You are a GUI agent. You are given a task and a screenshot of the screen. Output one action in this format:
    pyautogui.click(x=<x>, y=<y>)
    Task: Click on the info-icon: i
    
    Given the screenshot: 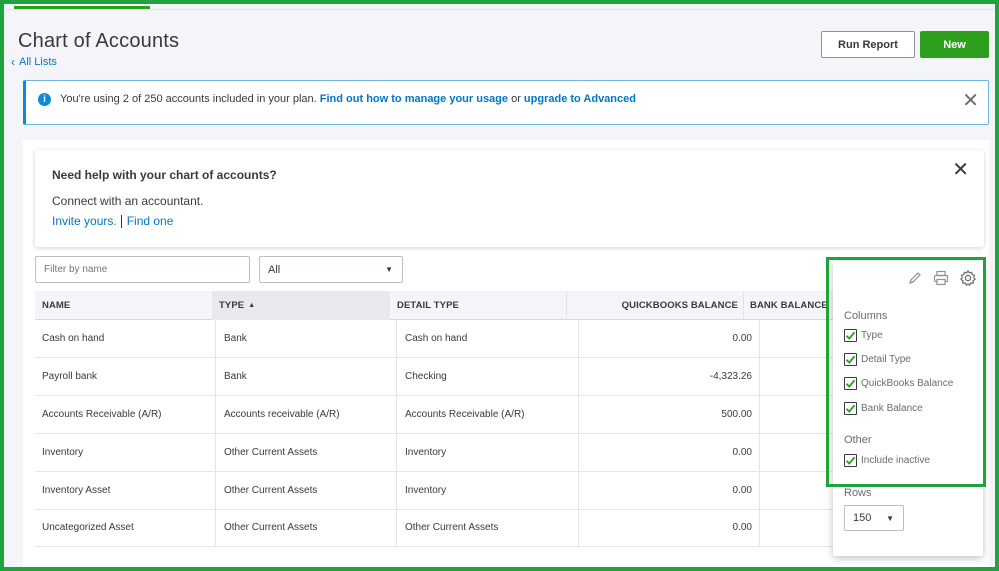 What is the action you would take?
    pyautogui.click(x=44, y=99)
    